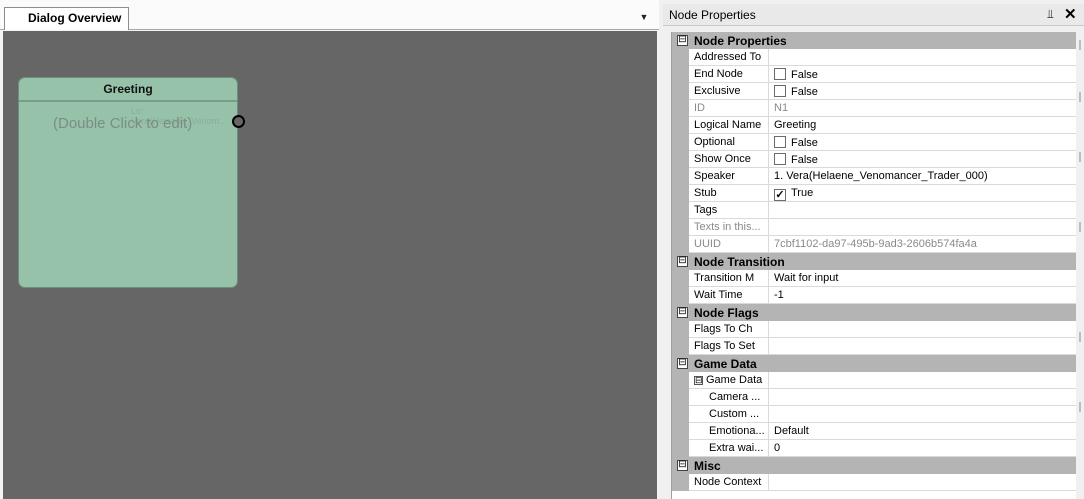 Image resolution: width=1084 pixels, height=499 pixels. What do you see at coordinates (923, 244) in the screenshot?
I see `property-value: 7cbf1102-da97-495b-9ad3-2606b574fa4a` at bounding box center [923, 244].